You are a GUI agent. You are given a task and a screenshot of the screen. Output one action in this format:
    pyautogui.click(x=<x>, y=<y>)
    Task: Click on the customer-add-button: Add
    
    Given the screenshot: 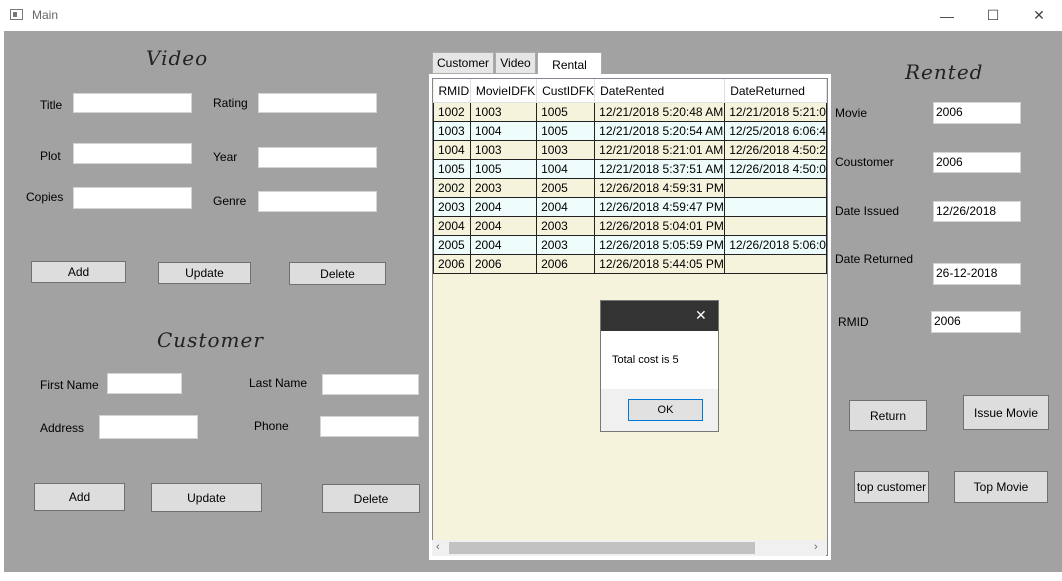 What is the action you would take?
    pyautogui.click(x=79, y=497)
    